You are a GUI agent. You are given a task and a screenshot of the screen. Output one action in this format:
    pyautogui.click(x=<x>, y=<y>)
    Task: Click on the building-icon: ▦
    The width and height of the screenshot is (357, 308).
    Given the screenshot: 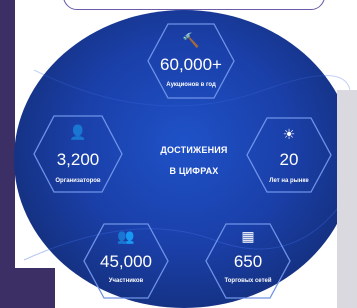 What is the action you would take?
    pyautogui.click(x=248, y=236)
    